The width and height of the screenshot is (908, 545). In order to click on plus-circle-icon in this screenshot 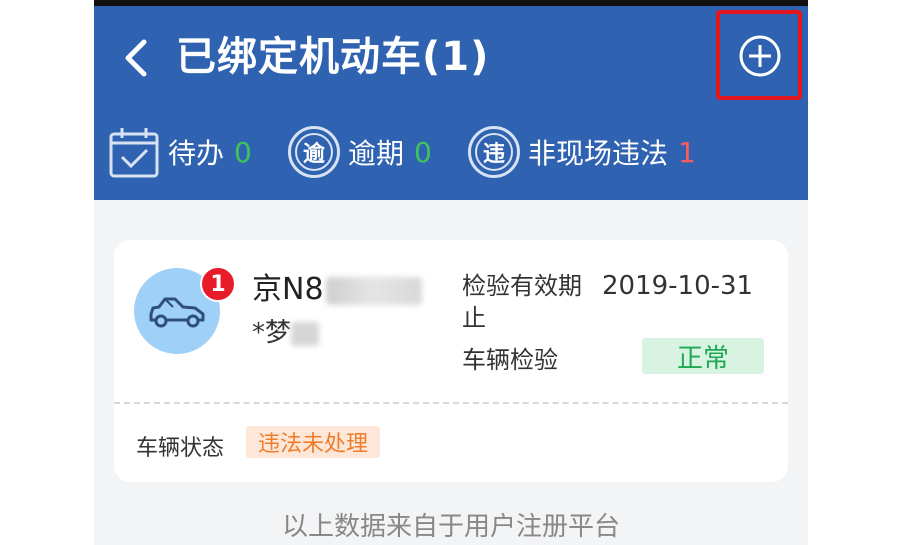, I will do `click(760, 56)`.